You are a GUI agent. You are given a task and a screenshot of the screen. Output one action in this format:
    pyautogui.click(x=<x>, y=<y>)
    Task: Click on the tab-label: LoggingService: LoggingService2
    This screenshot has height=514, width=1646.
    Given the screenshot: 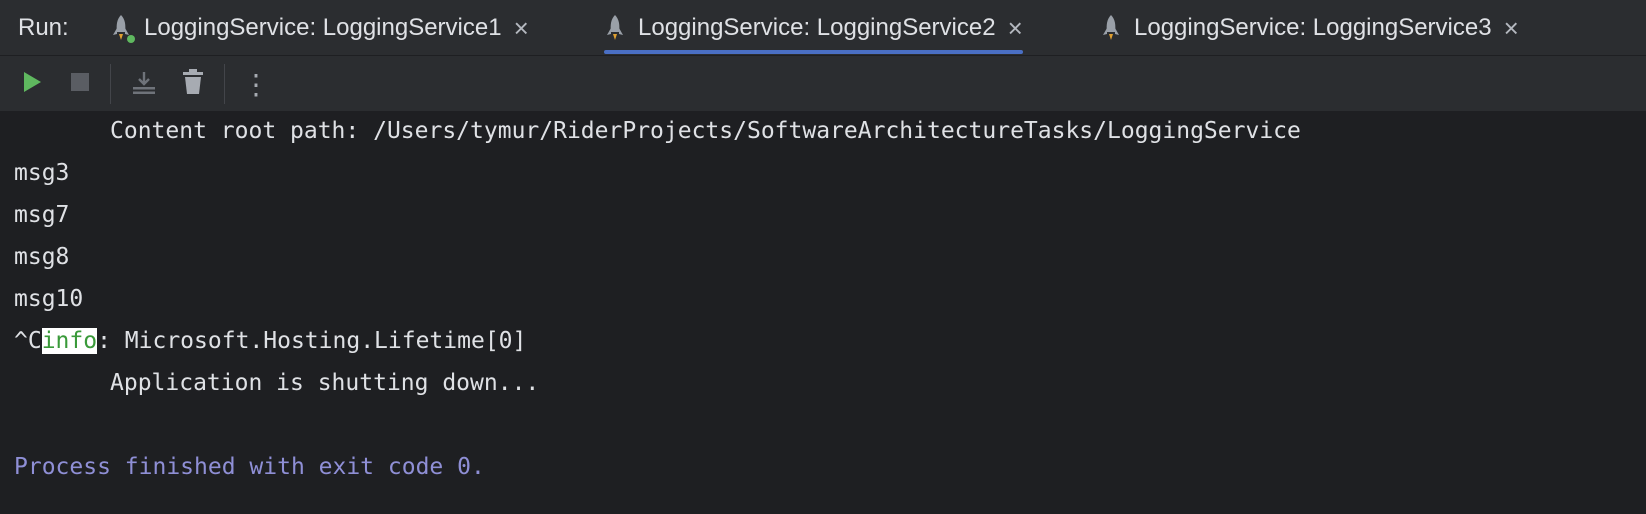 What is the action you would take?
    pyautogui.click(x=817, y=27)
    